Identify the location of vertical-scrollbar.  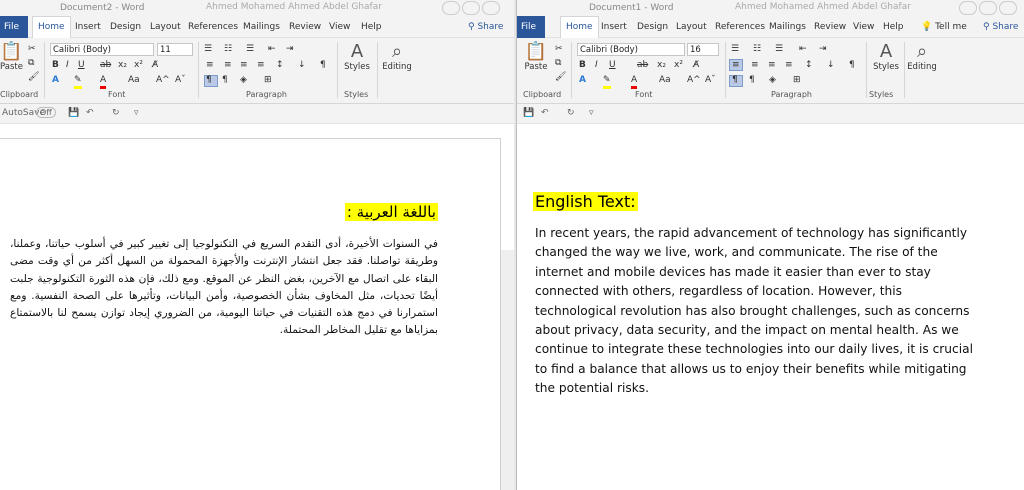
(507, 370).